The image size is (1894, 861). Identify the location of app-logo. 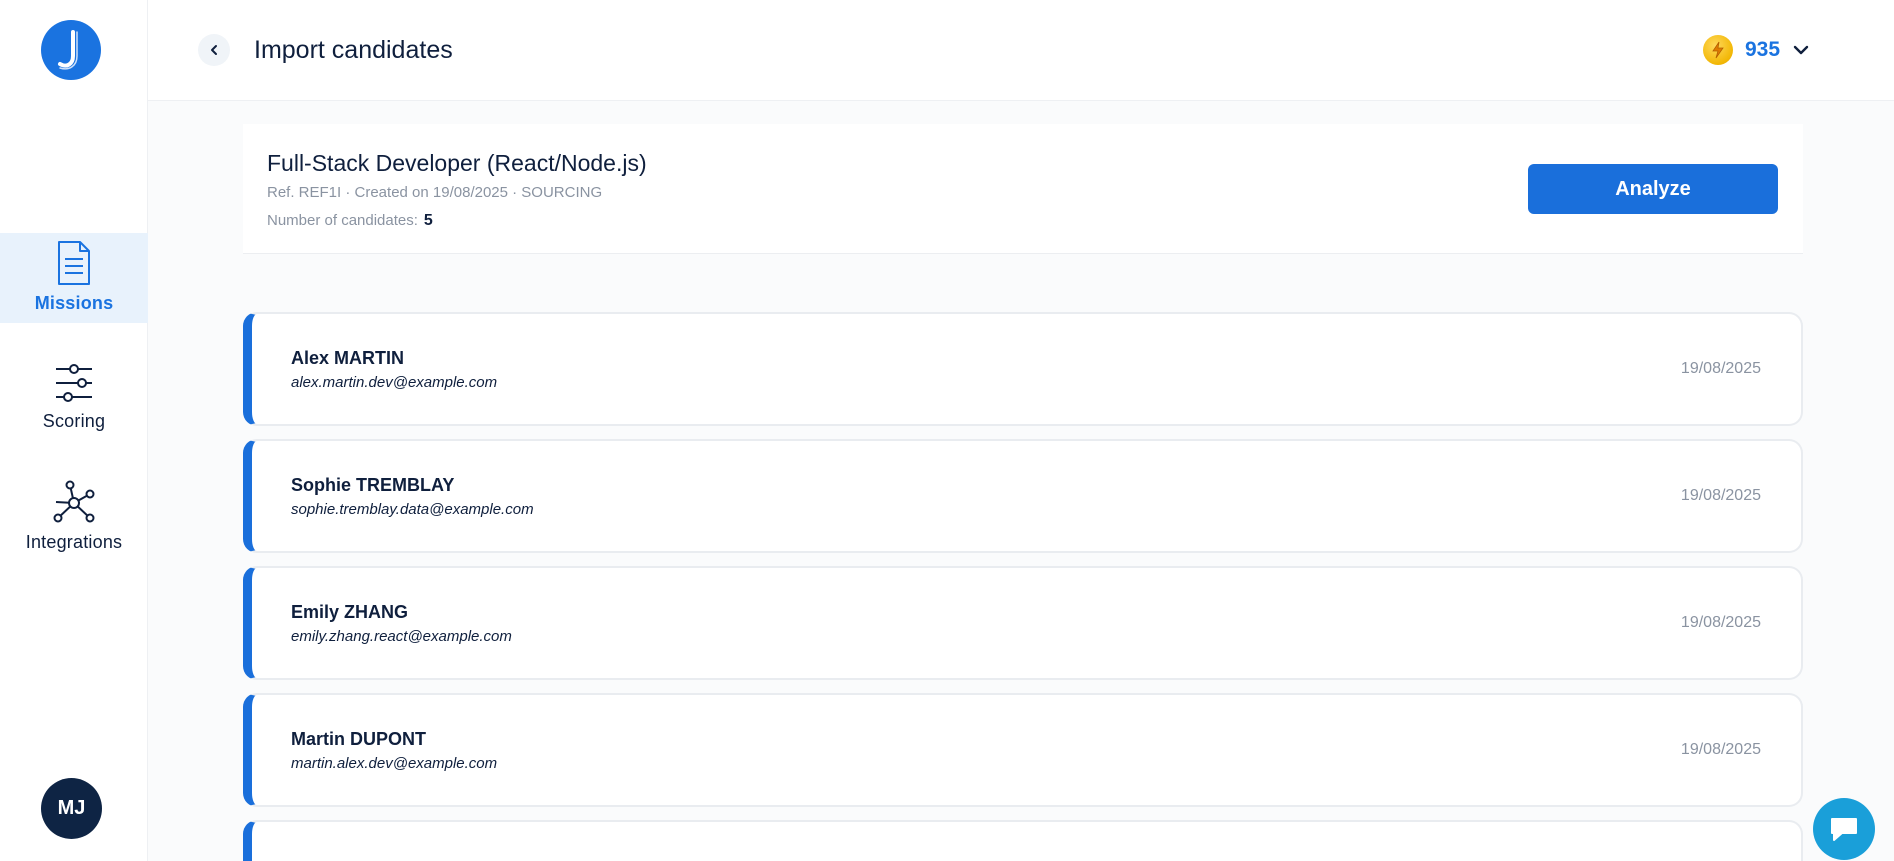
(71, 50).